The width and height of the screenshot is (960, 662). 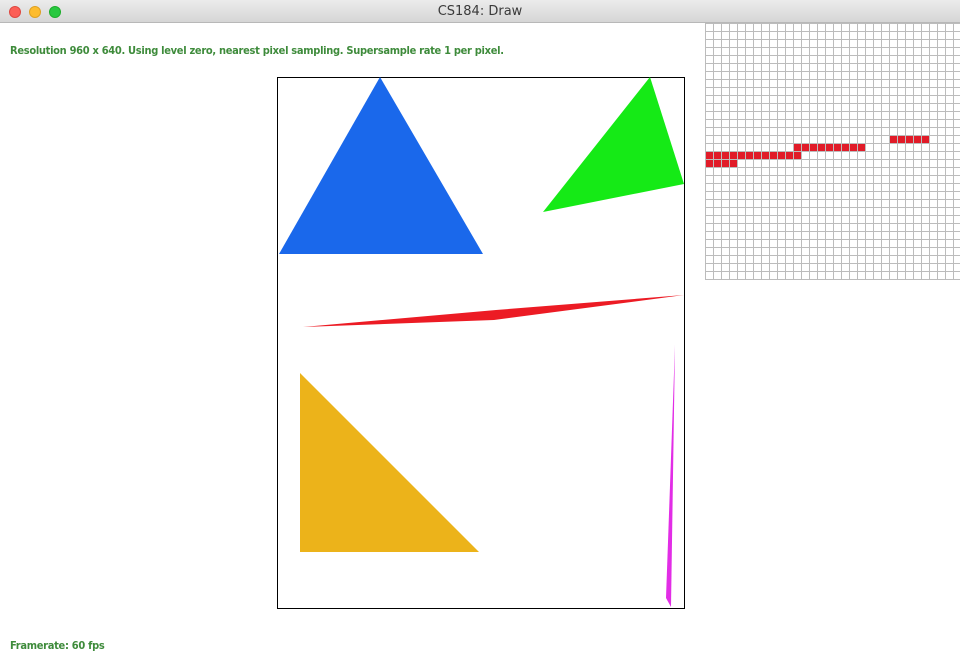 What do you see at coordinates (832, 151) in the screenshot?
I see `pixel-zoom-view` at bounding box center [832, 151].